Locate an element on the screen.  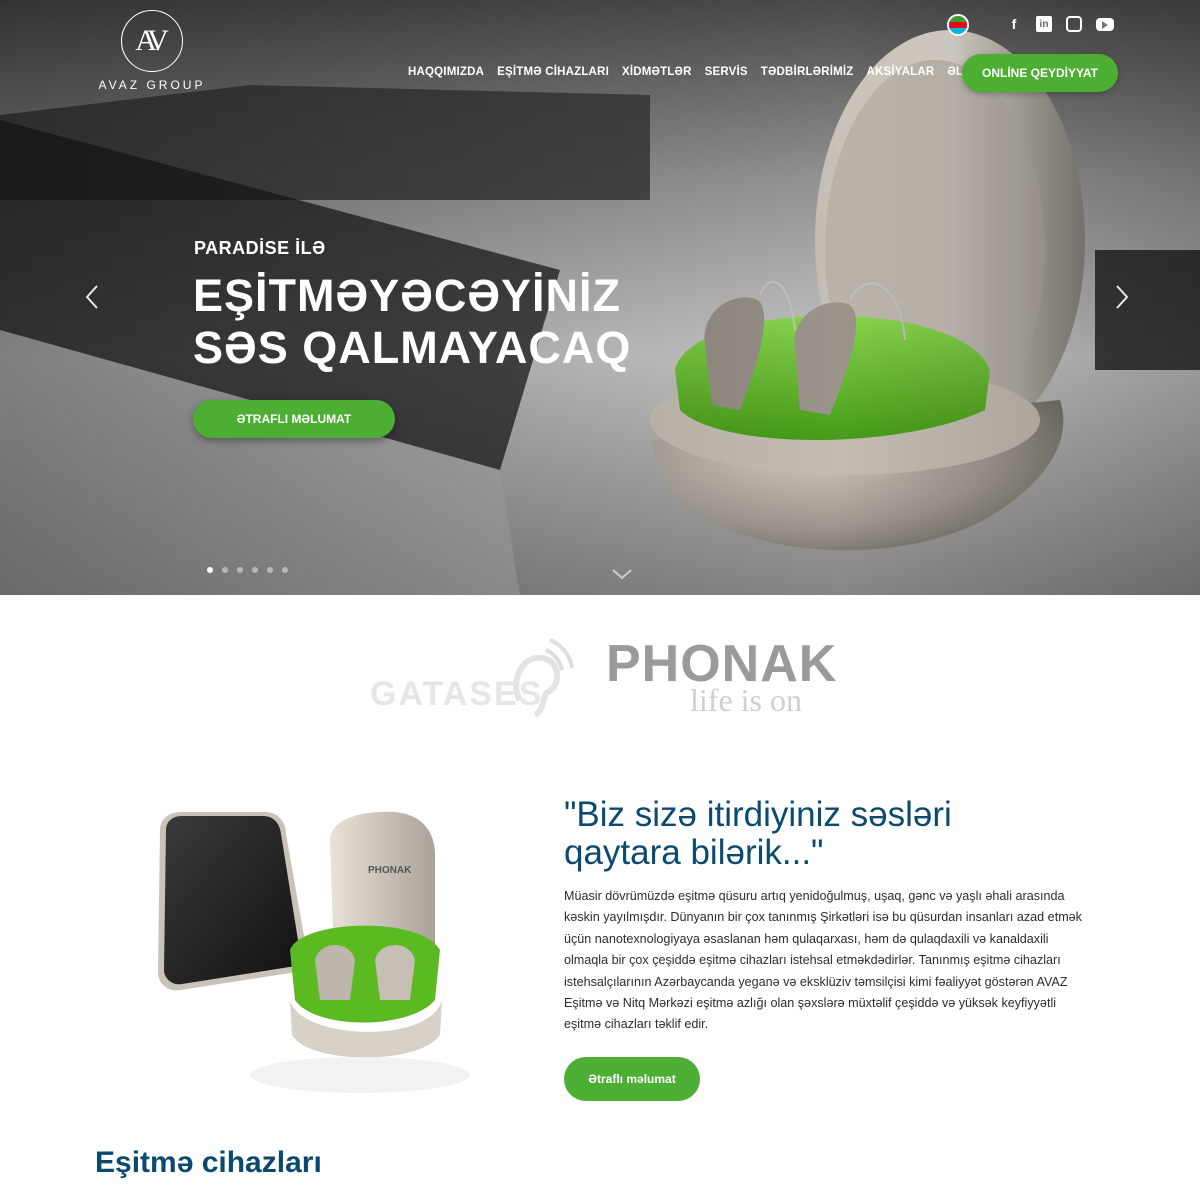
phonak-tagline: life is on is located at coordinates (746, 700).